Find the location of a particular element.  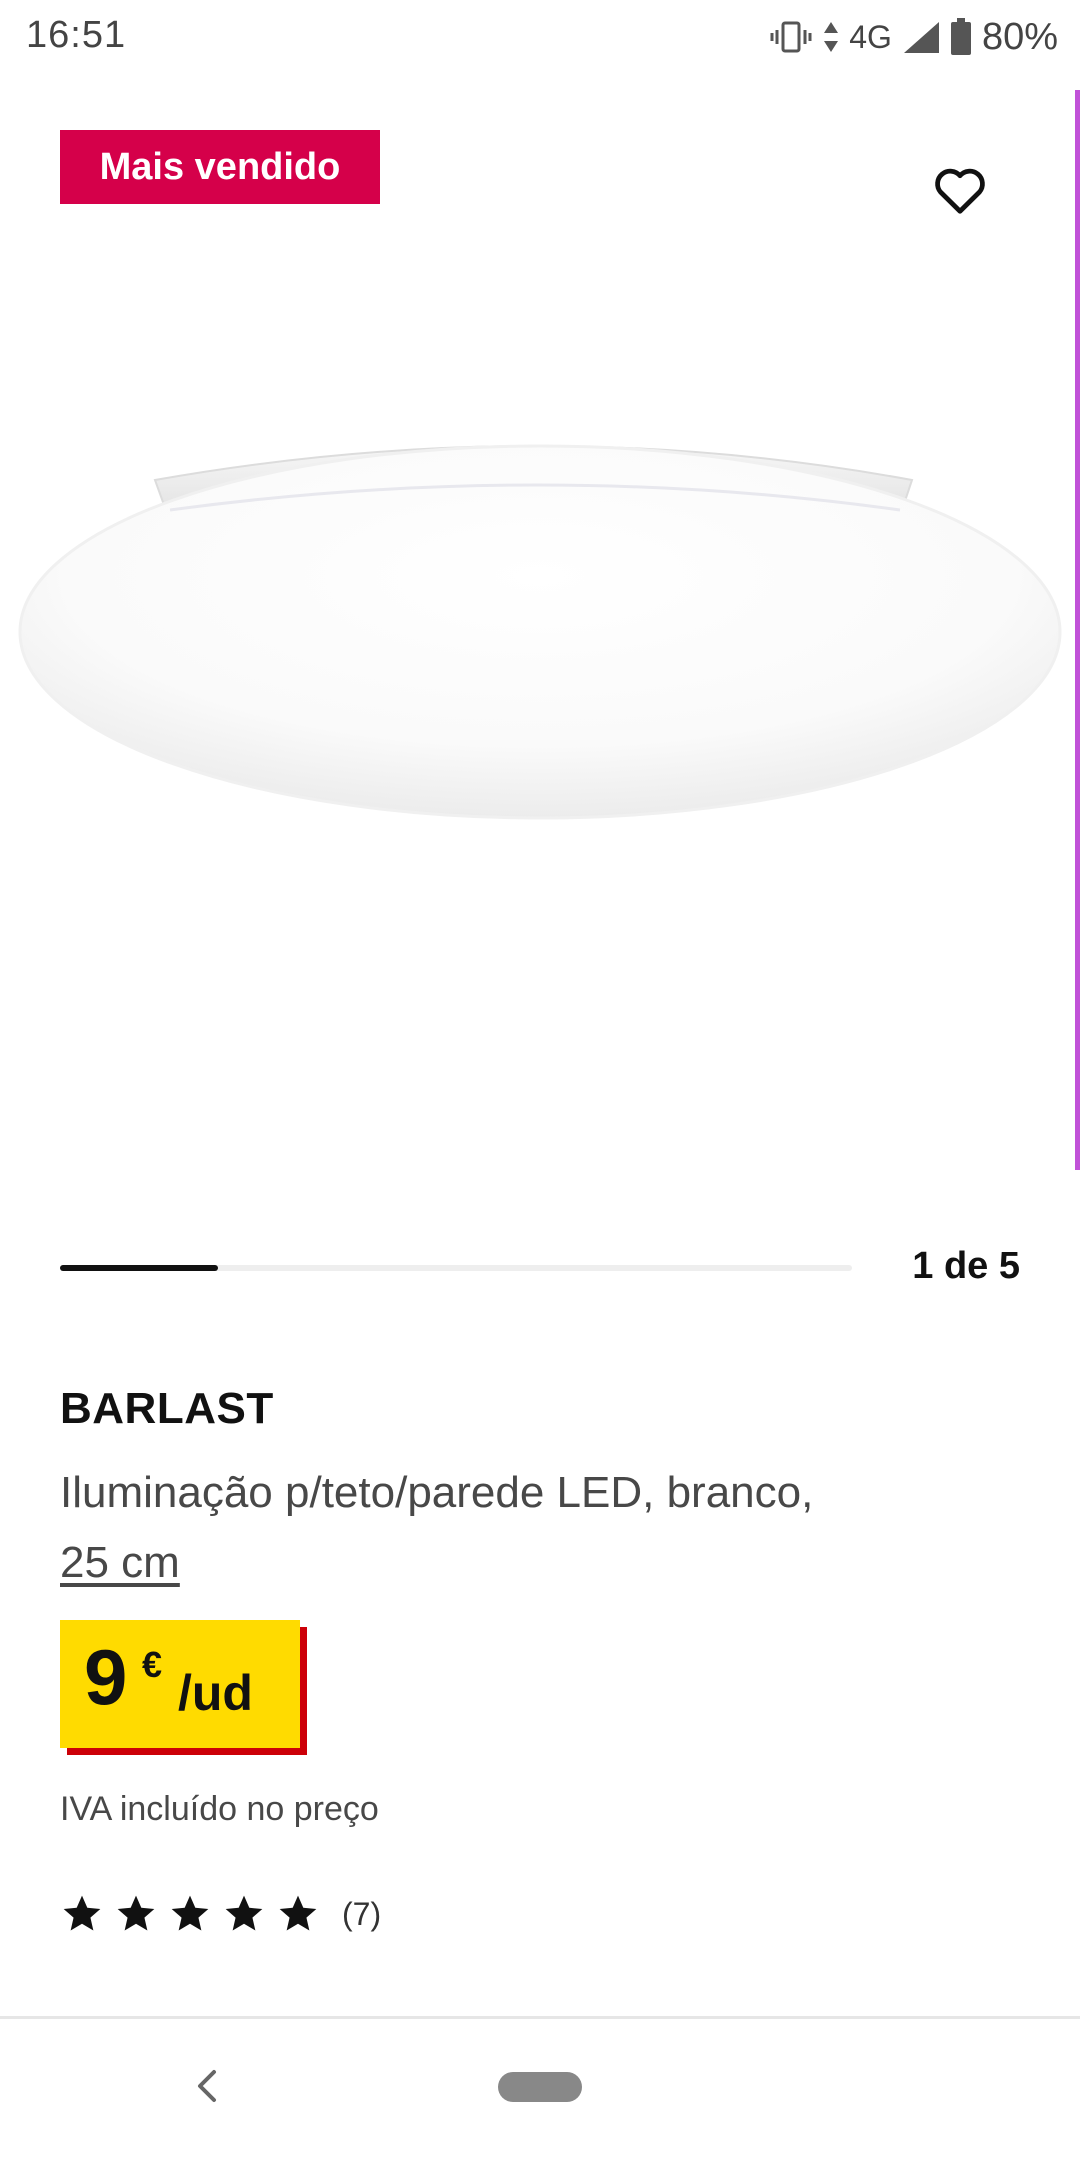

heart-outline-icon is located at coordinates (960, 191).